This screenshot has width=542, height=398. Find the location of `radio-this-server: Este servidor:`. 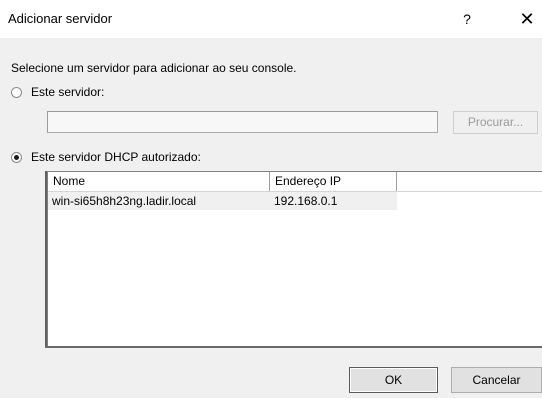

radio-this-server: Este servidor: is located at coordinates (91, 93).